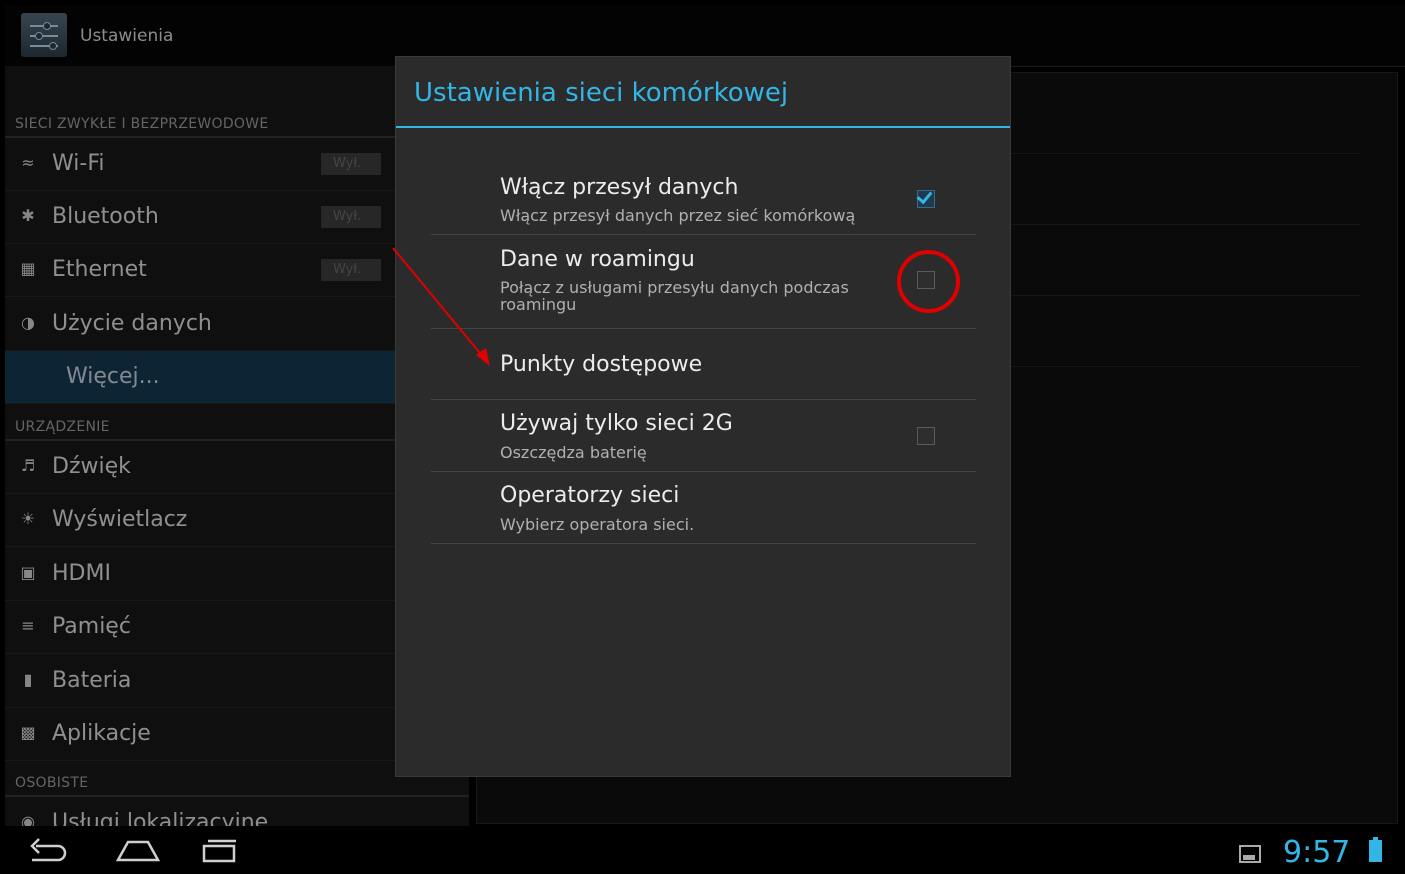 The width and height of the screenshot is (1405, 874). What do you see at coordinates (49, 851) in the screenshot?
I see `back-icon` at bounding box center [49, 851].